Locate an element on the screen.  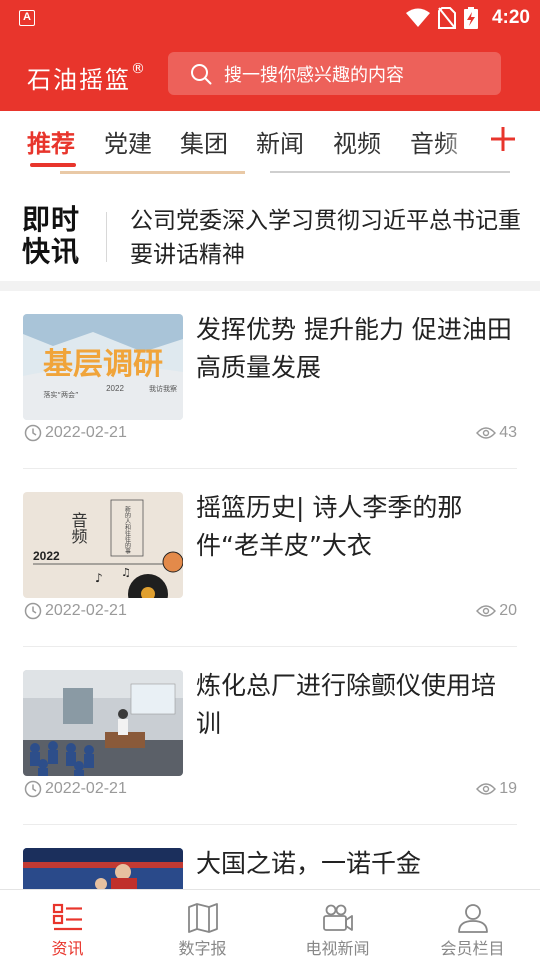
grassroots-research-thumbnail: 基层调研 落实“两会” 2022 我访我察 is located at coordinates (103, 367).